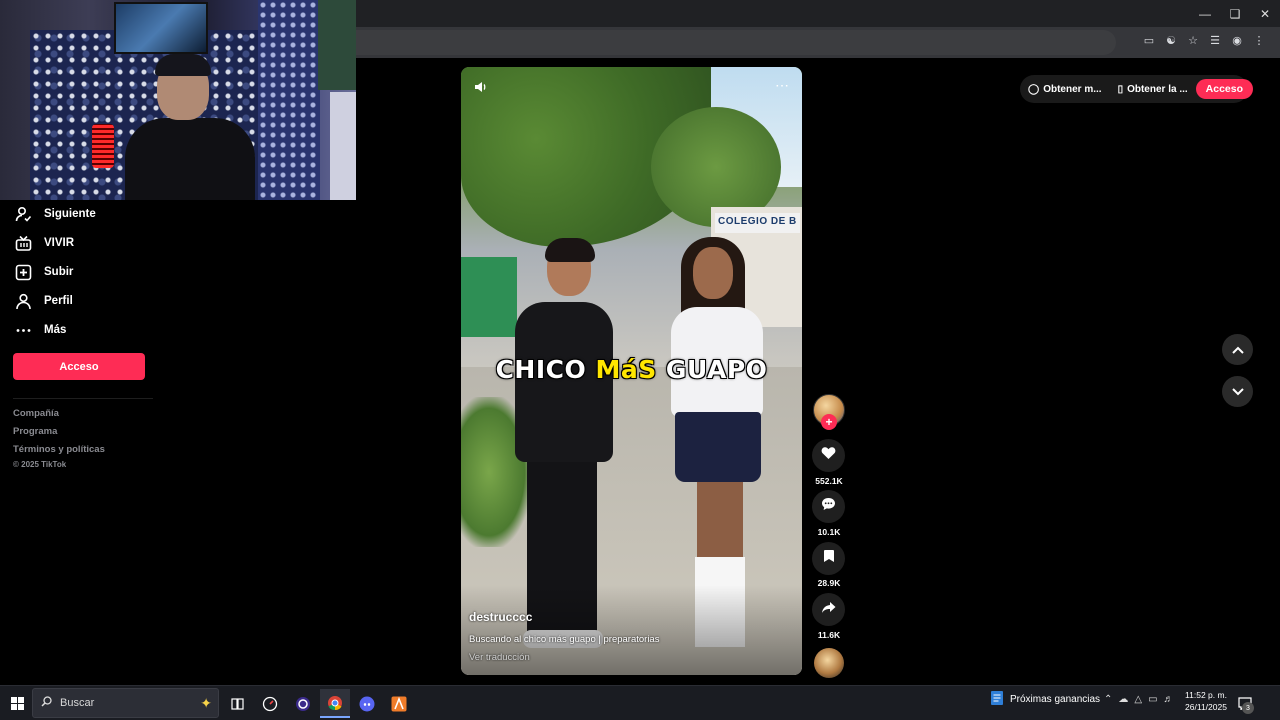  What do you see at coordinates (1259, 40) in the screenshot?
I see `kebab-menu-icon: ⋮` at bounding box center [1259, 40].